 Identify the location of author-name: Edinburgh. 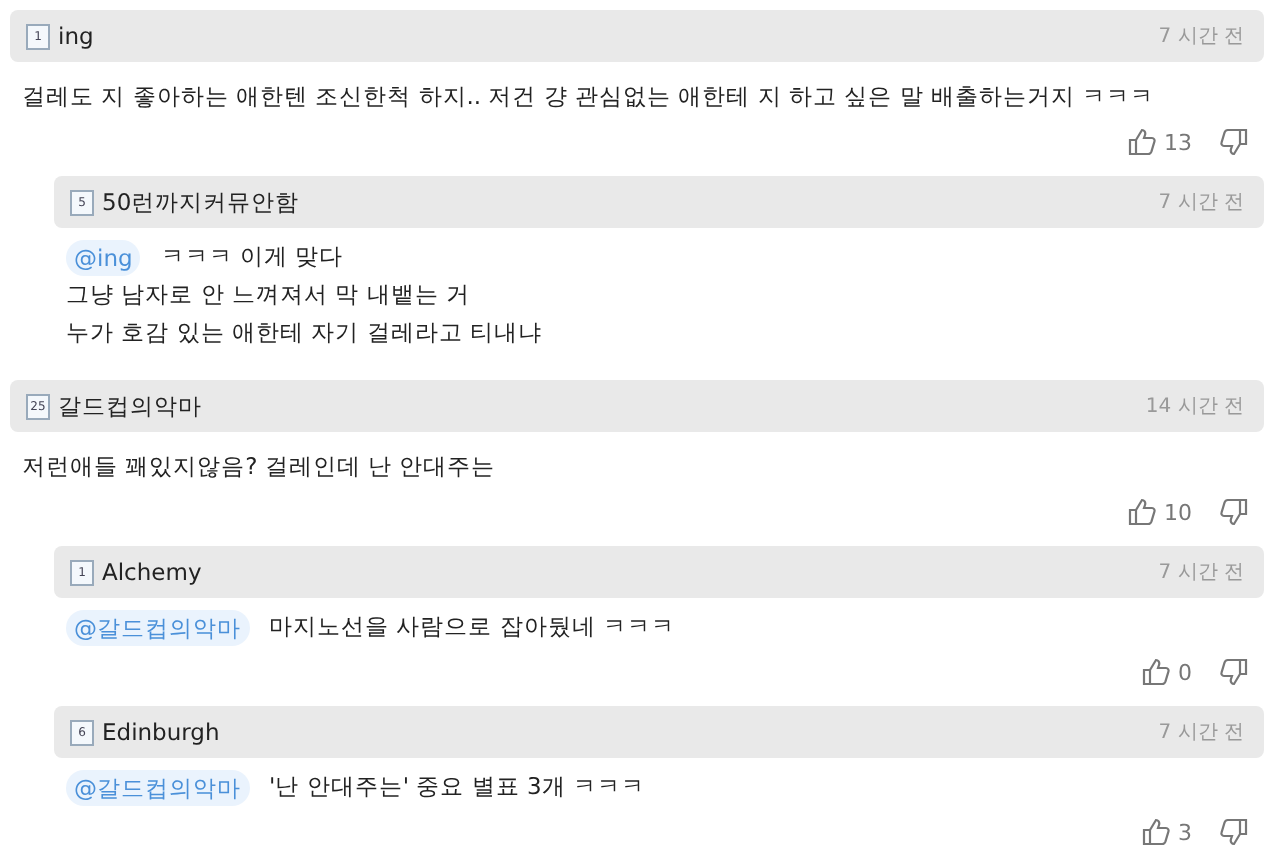
(161, 732).